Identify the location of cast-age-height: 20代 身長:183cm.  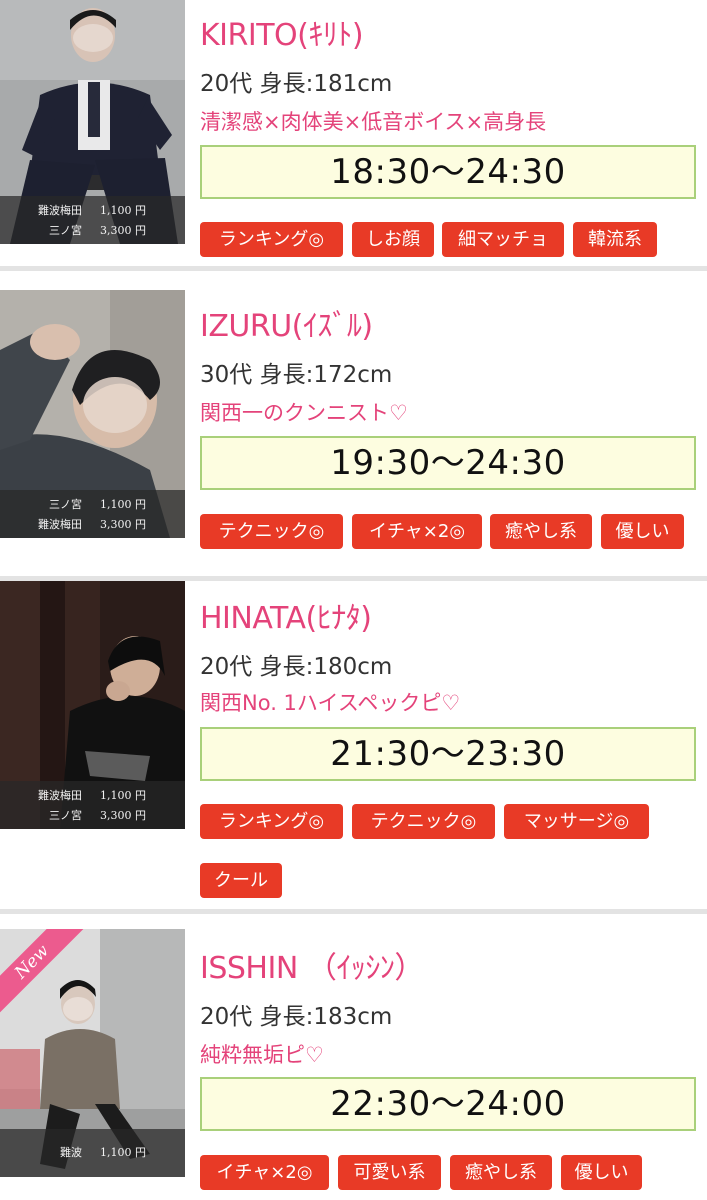
(296, 1017).